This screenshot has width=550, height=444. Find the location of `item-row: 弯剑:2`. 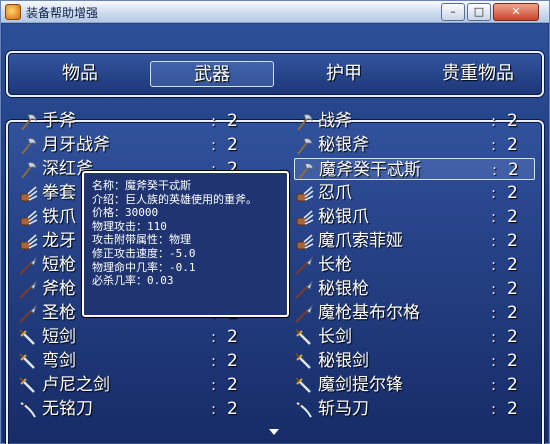

item-row: 弯剑:2 is located at coordinates (143, 361).